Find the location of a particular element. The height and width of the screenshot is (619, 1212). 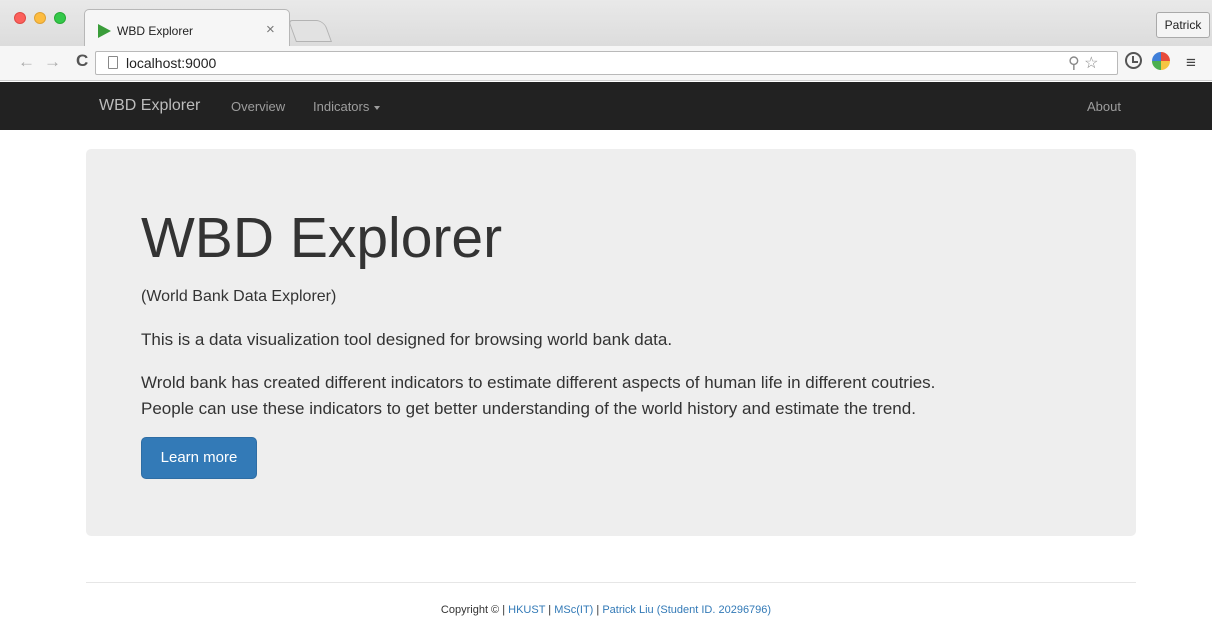

nav-about: About is located at coordinates (1104, 106).